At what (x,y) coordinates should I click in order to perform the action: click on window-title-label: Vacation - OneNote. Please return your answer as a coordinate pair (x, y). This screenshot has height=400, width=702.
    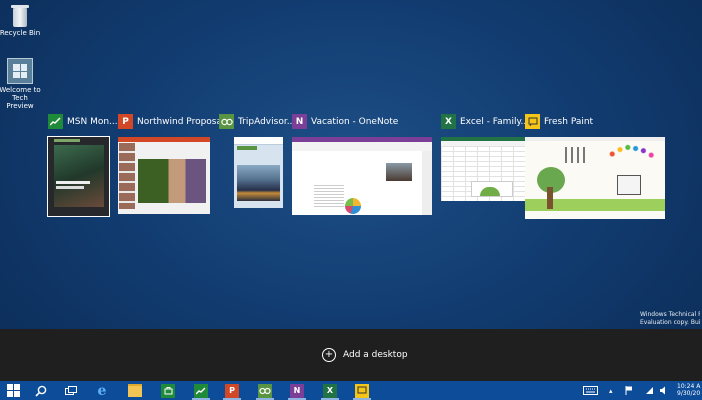
    Looking at the image, I should click on (355, 121).